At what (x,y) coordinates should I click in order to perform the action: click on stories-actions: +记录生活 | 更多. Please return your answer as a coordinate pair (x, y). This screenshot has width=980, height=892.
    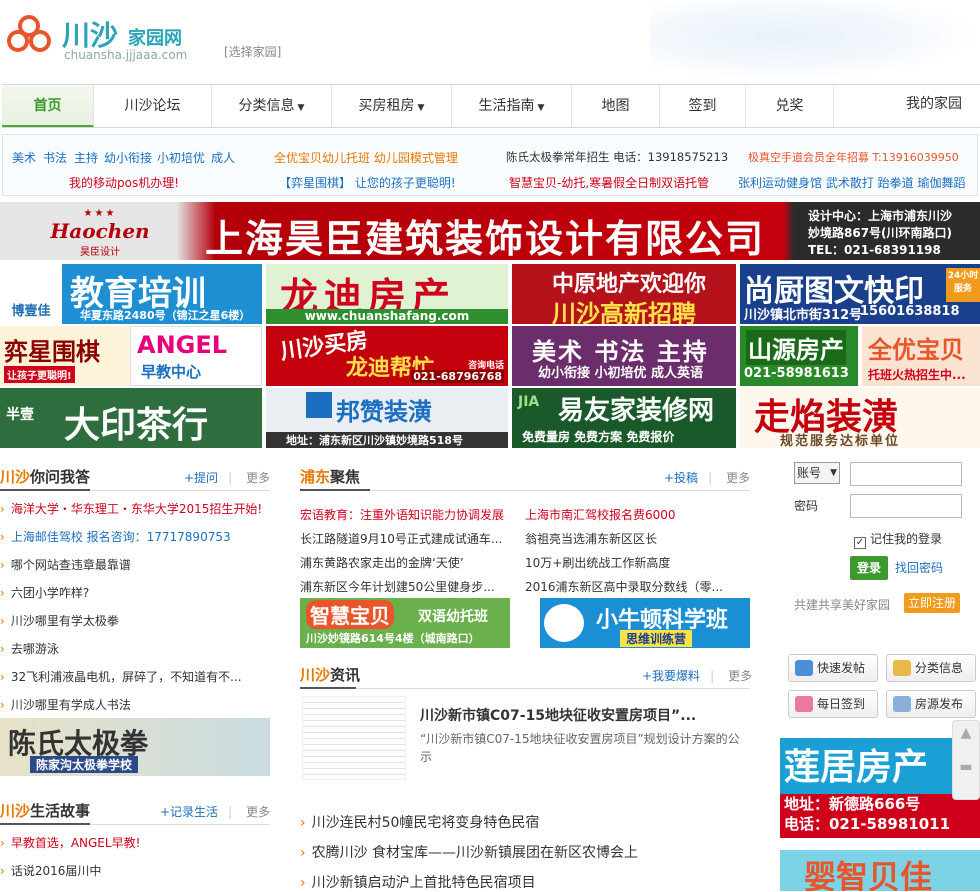
    Looking at the image, I should click on (215, 812).